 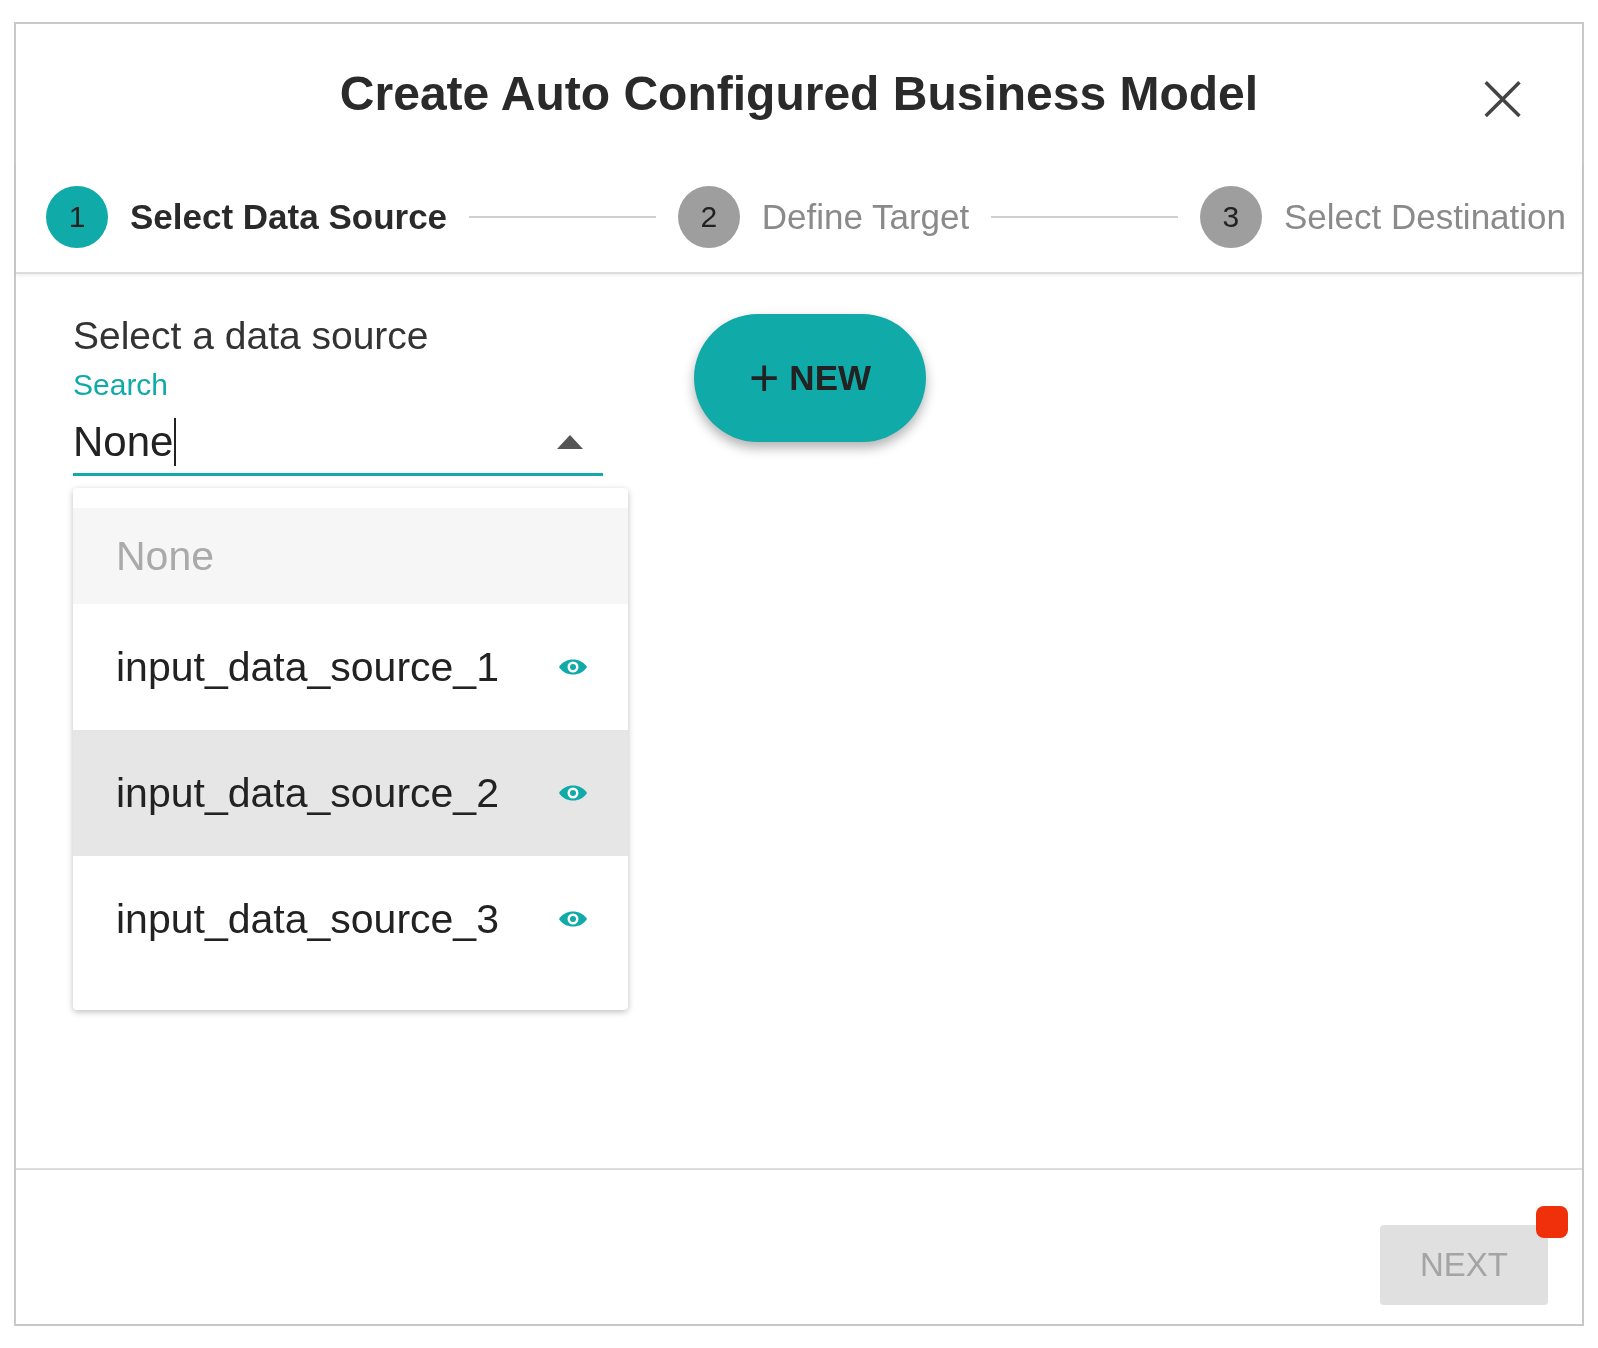 What do you see at coordinates (1230, 217) in the screenshot?
I see `step-number: 3` at bounding box center [1230, 217].